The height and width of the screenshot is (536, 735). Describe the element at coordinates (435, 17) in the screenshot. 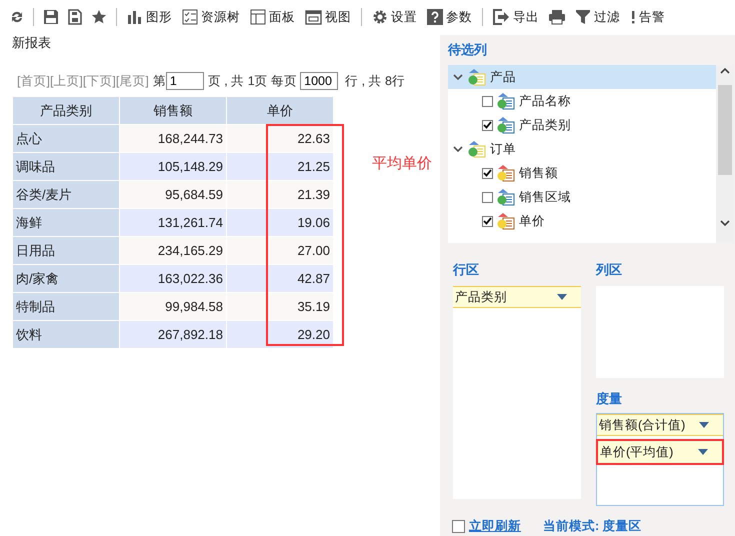

I see `question-icon` at that location.